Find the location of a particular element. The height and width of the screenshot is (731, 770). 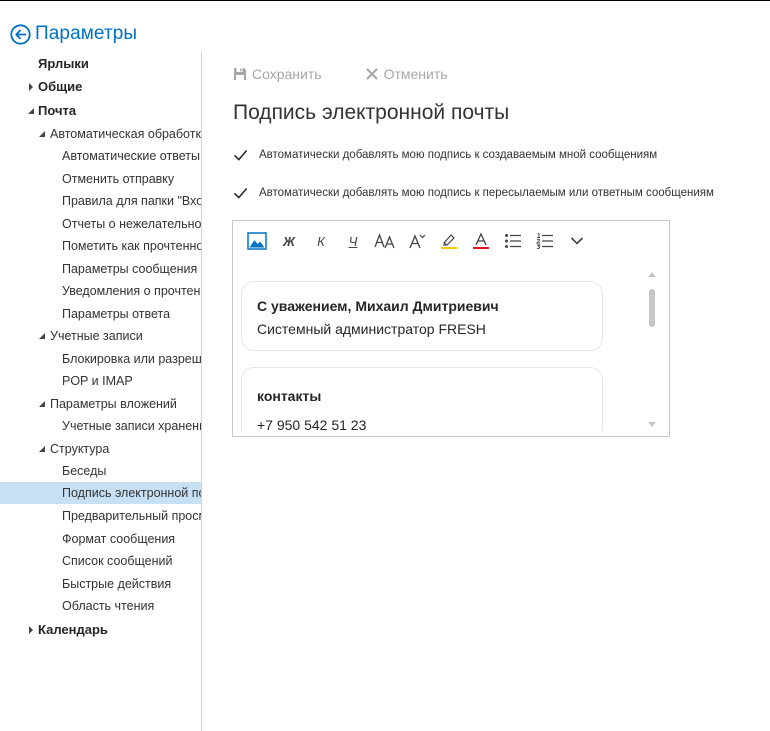

sidebar-item-quick-actions: Быстрые действия is located at coordinates (100, 584).